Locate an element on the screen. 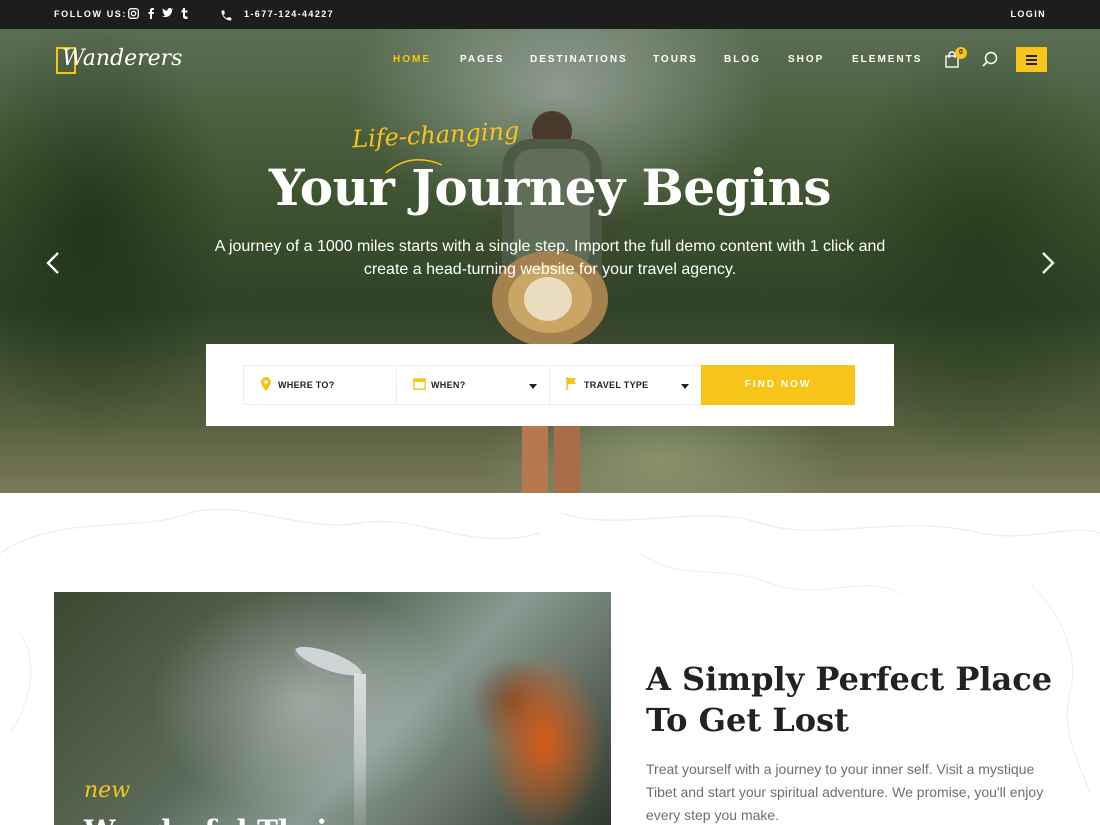 The height and width of the screenshot is (825, 1100). follow-us-label: FOLLOW US: is located at coordinates (90, 14).